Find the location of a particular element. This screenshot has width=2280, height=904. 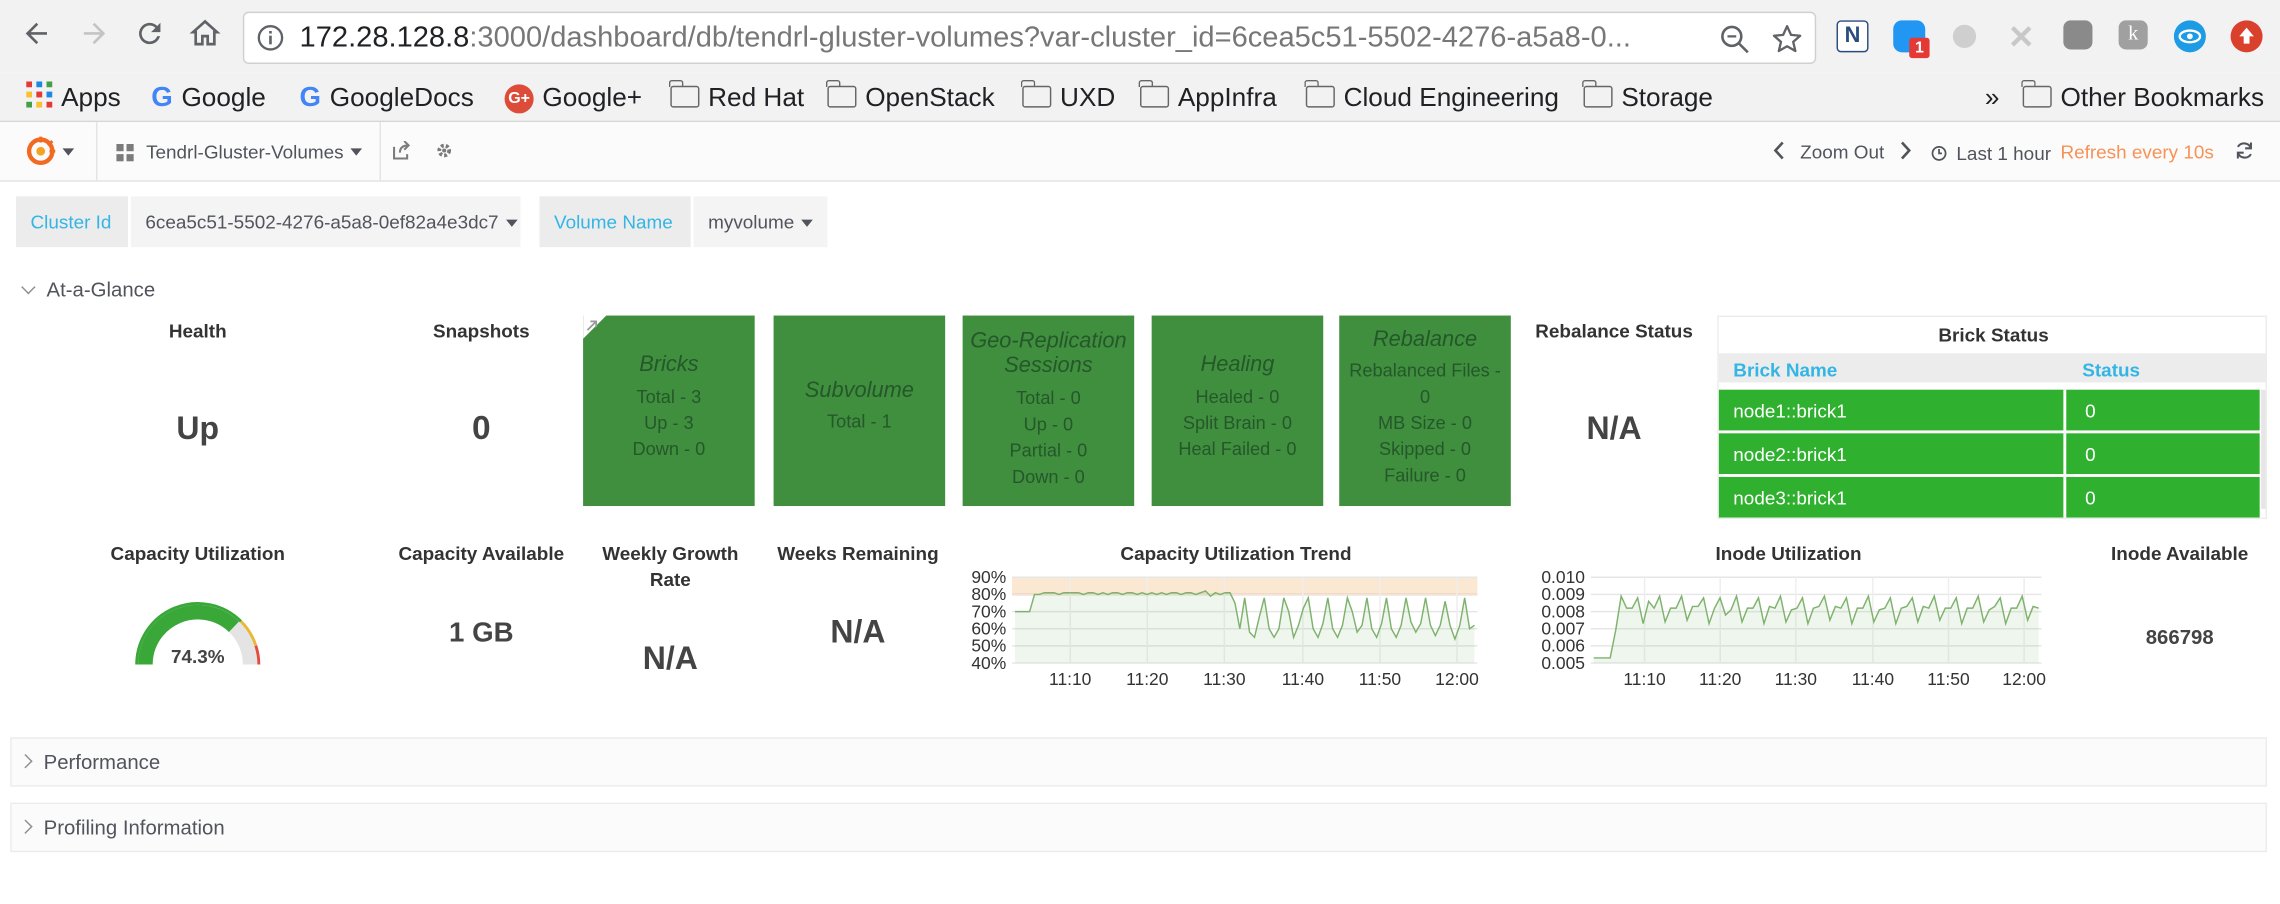

bookmark-appinfra: AppInfra is located at coordinates (1208, 98).